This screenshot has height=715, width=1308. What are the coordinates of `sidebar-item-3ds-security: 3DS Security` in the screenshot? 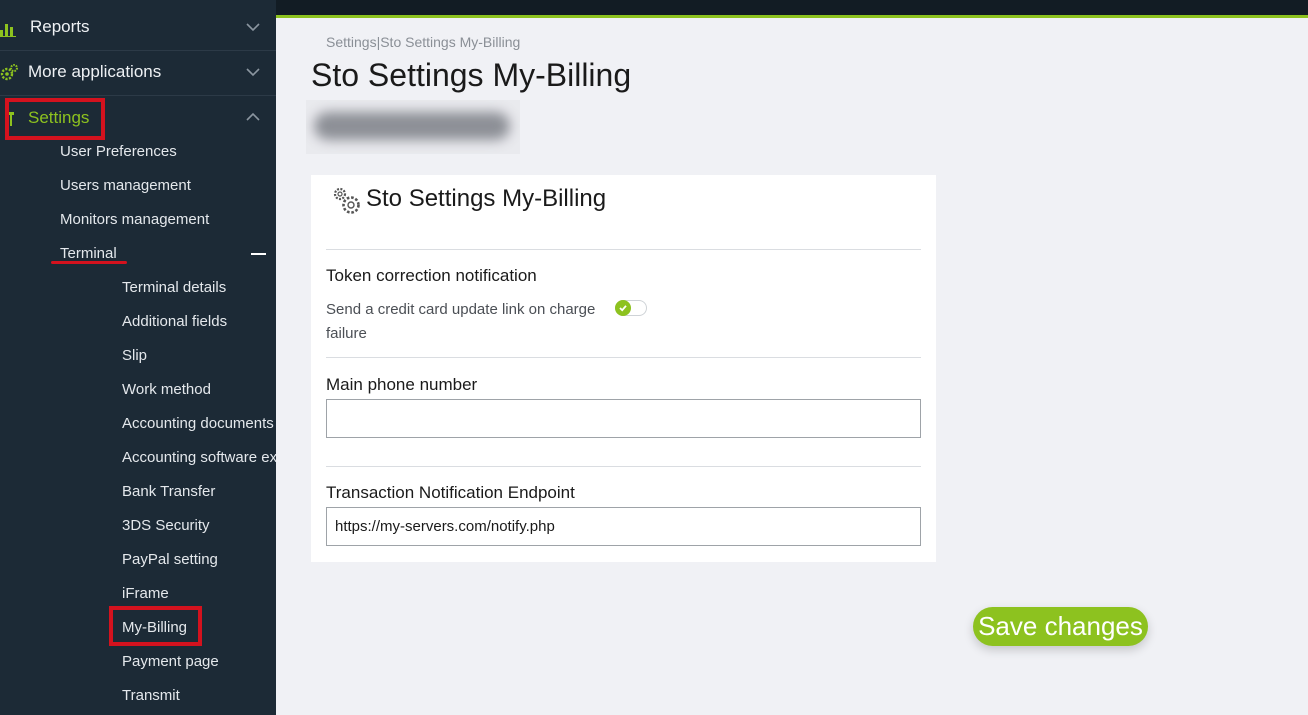 It's located at (166, 525).